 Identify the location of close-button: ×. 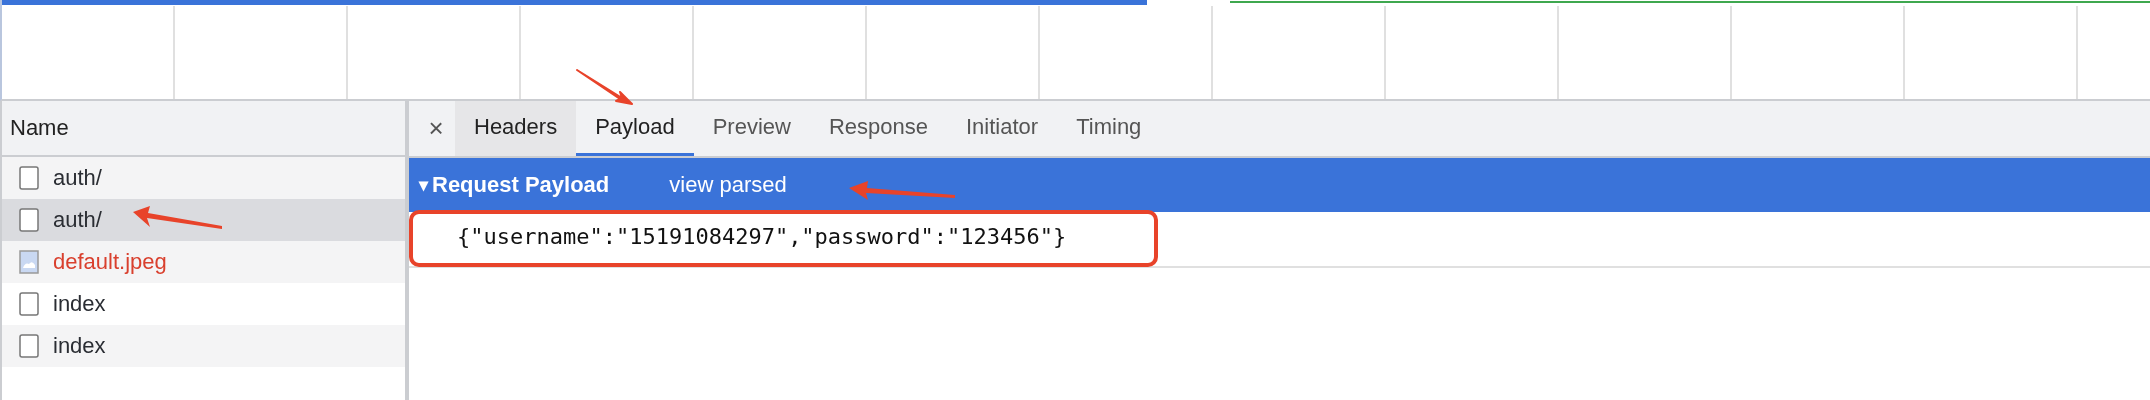
(436, 128).